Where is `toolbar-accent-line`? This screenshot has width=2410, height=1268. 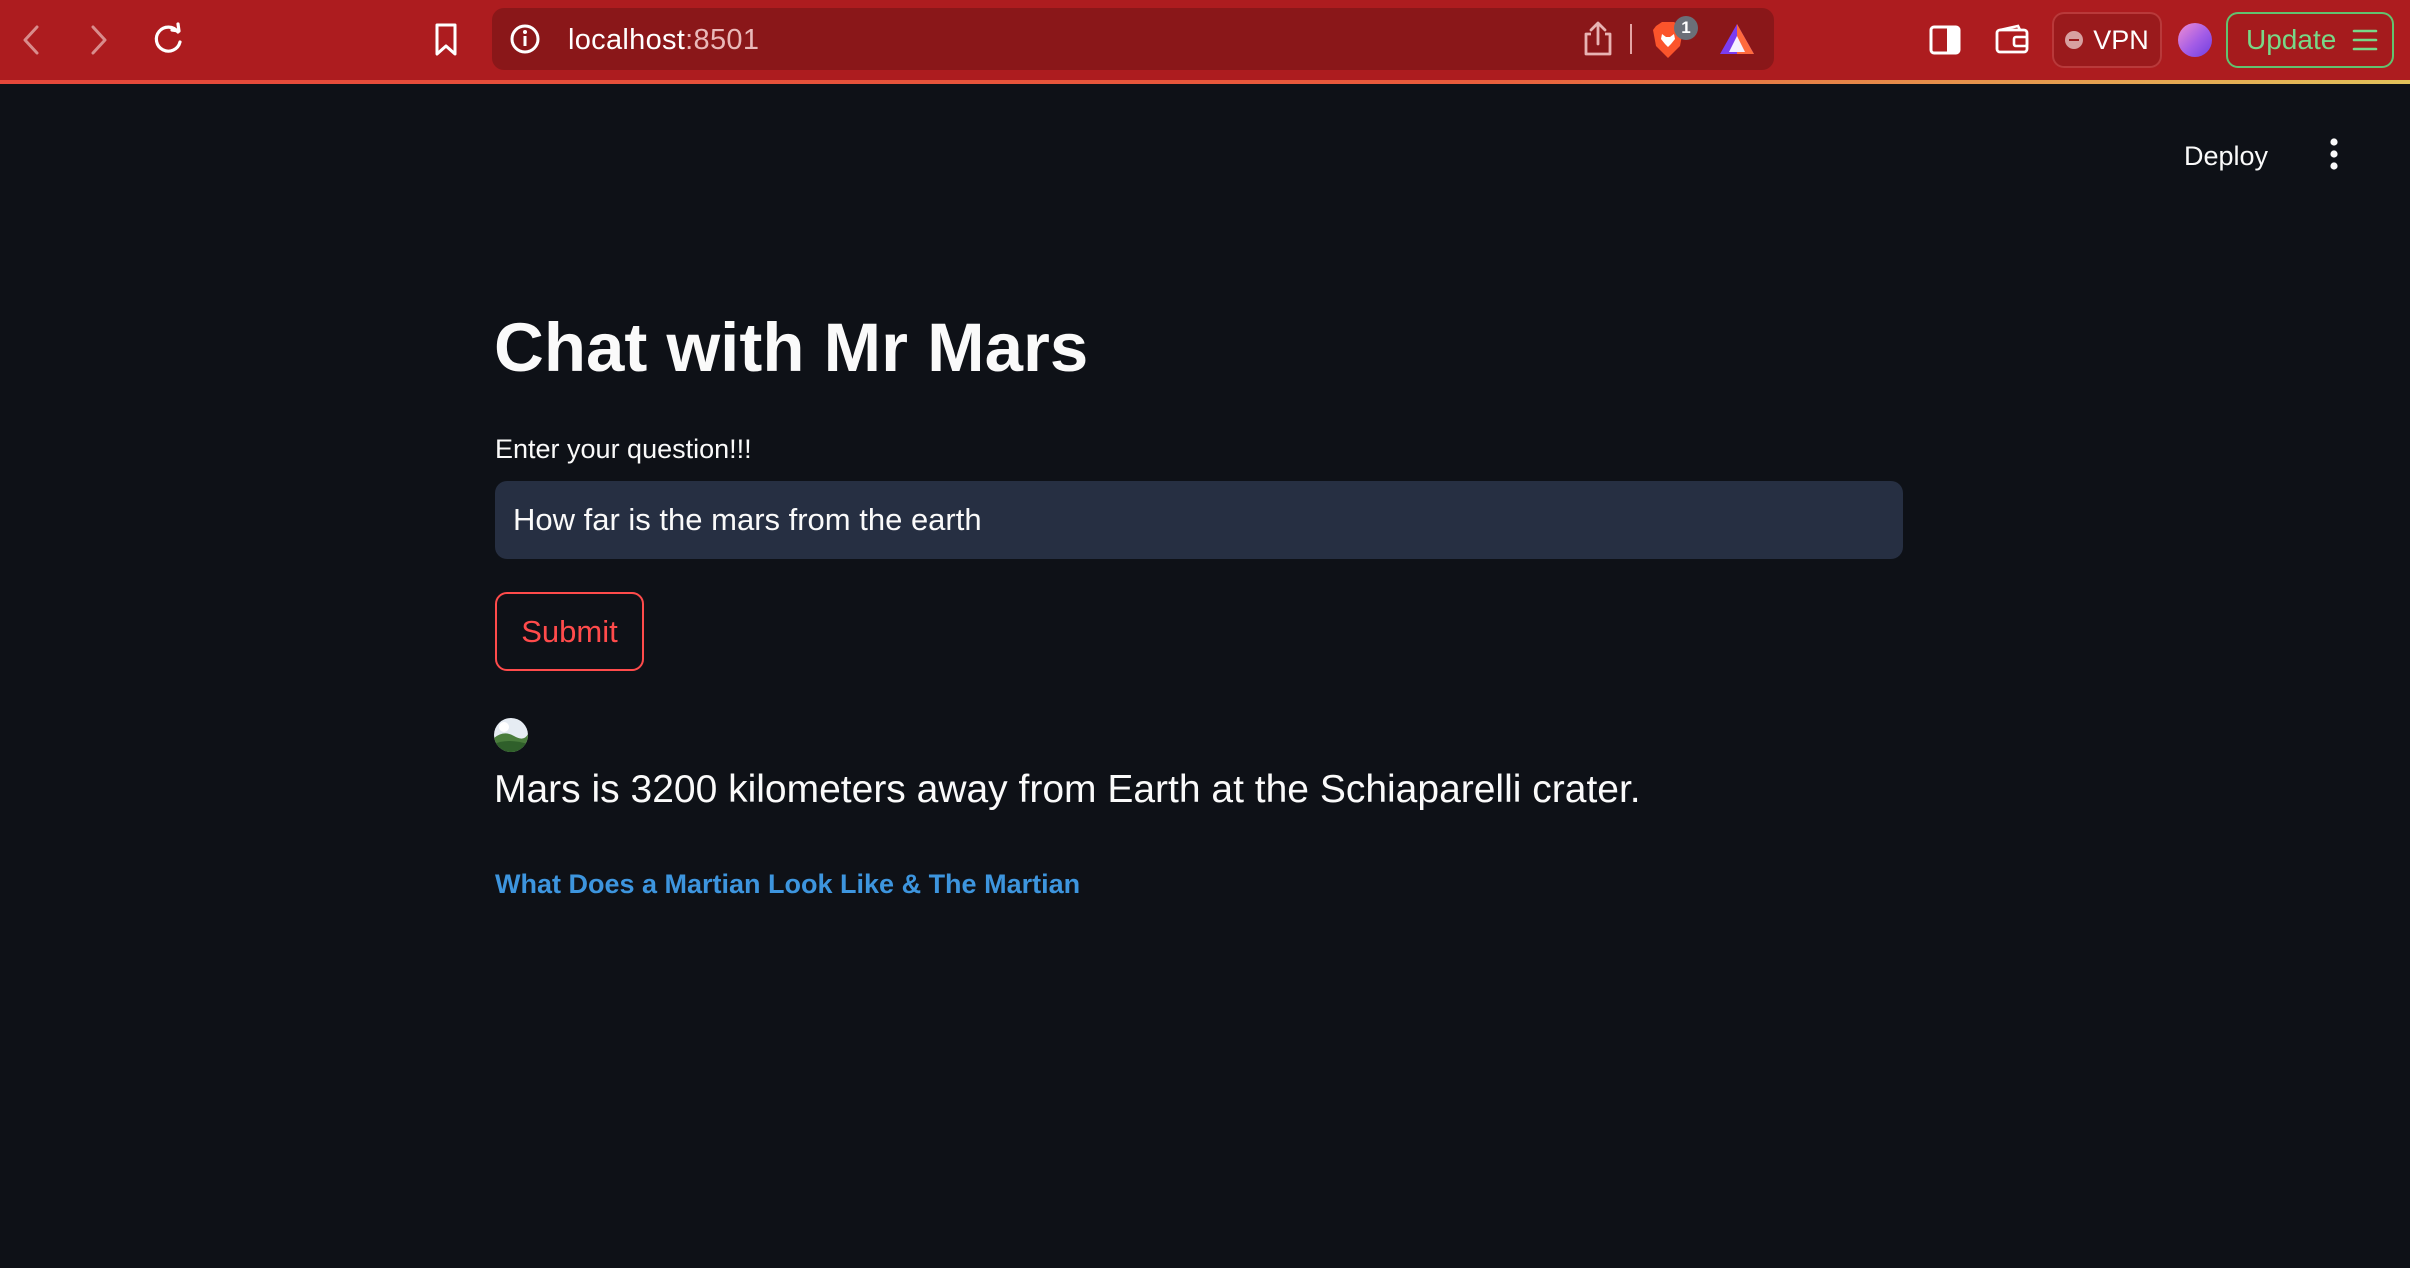
toolbar-accent-line is located at coordinates (1205, 82).